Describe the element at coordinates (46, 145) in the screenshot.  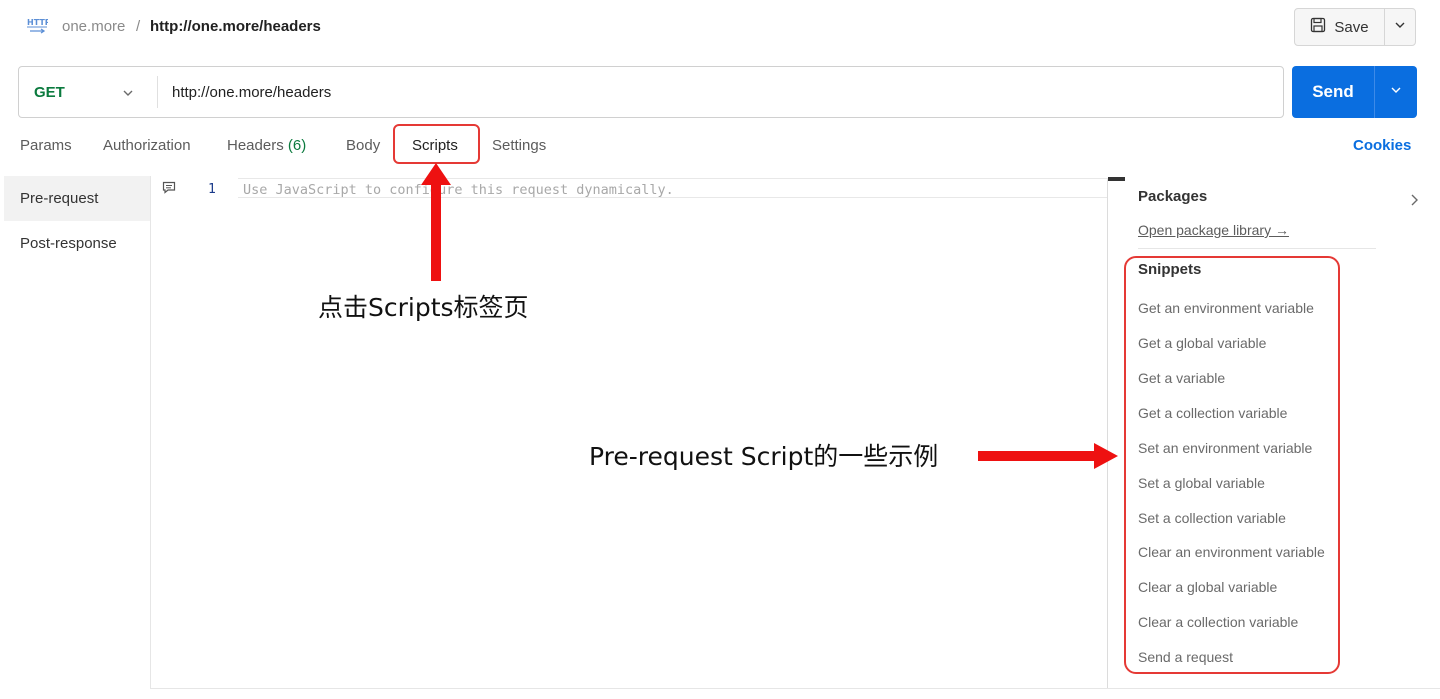
I see `tab-params: Params` at that location.